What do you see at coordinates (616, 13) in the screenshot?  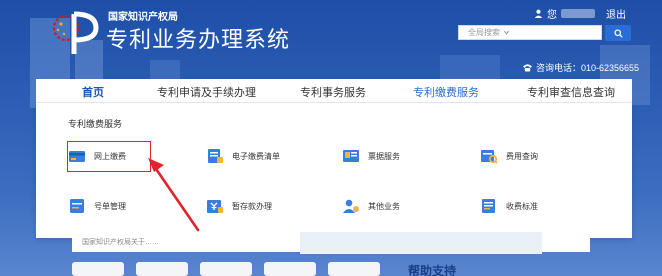 I see `logout-link: 退出` at bounding box center [616, 13].